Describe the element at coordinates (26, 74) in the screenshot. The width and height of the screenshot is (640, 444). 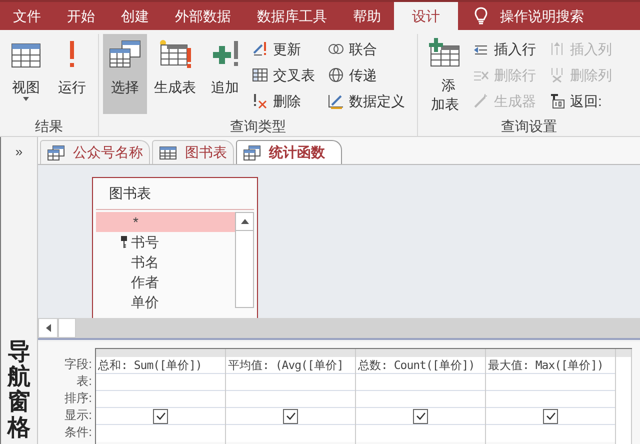
I see `ribbon-button: 视图` at that location.